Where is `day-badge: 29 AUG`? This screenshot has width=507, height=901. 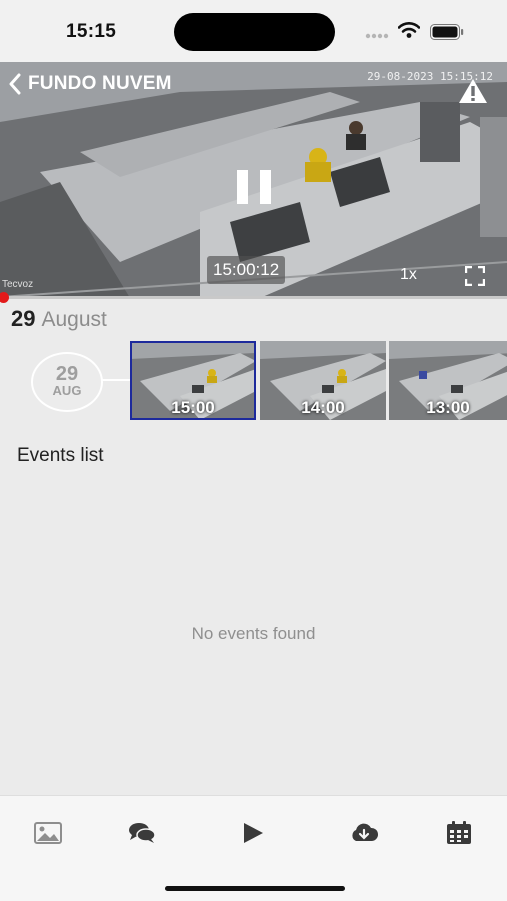 day-badge: 29 AUG is located at coordinates (67, 382).